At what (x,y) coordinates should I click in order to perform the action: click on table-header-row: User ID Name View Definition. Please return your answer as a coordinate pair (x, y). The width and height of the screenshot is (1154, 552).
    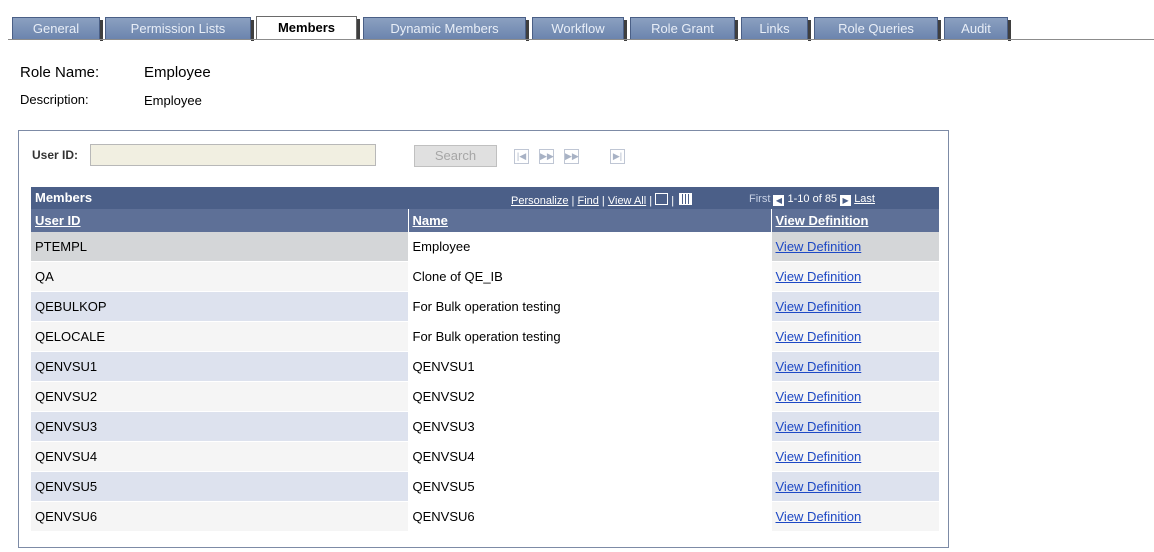
    Looking at the image, I should click on (485, 220).